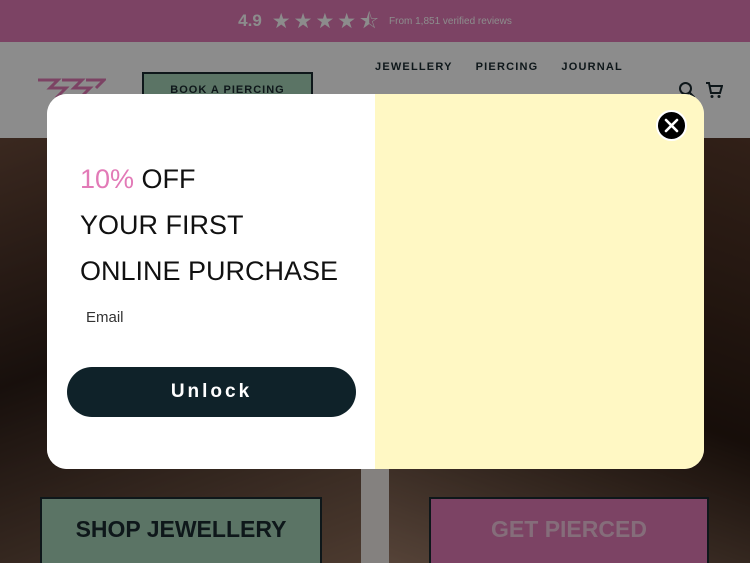 Image resolution: width=750 pixels, height=563 pixels. I want to click on close-button, so click(671, 125).